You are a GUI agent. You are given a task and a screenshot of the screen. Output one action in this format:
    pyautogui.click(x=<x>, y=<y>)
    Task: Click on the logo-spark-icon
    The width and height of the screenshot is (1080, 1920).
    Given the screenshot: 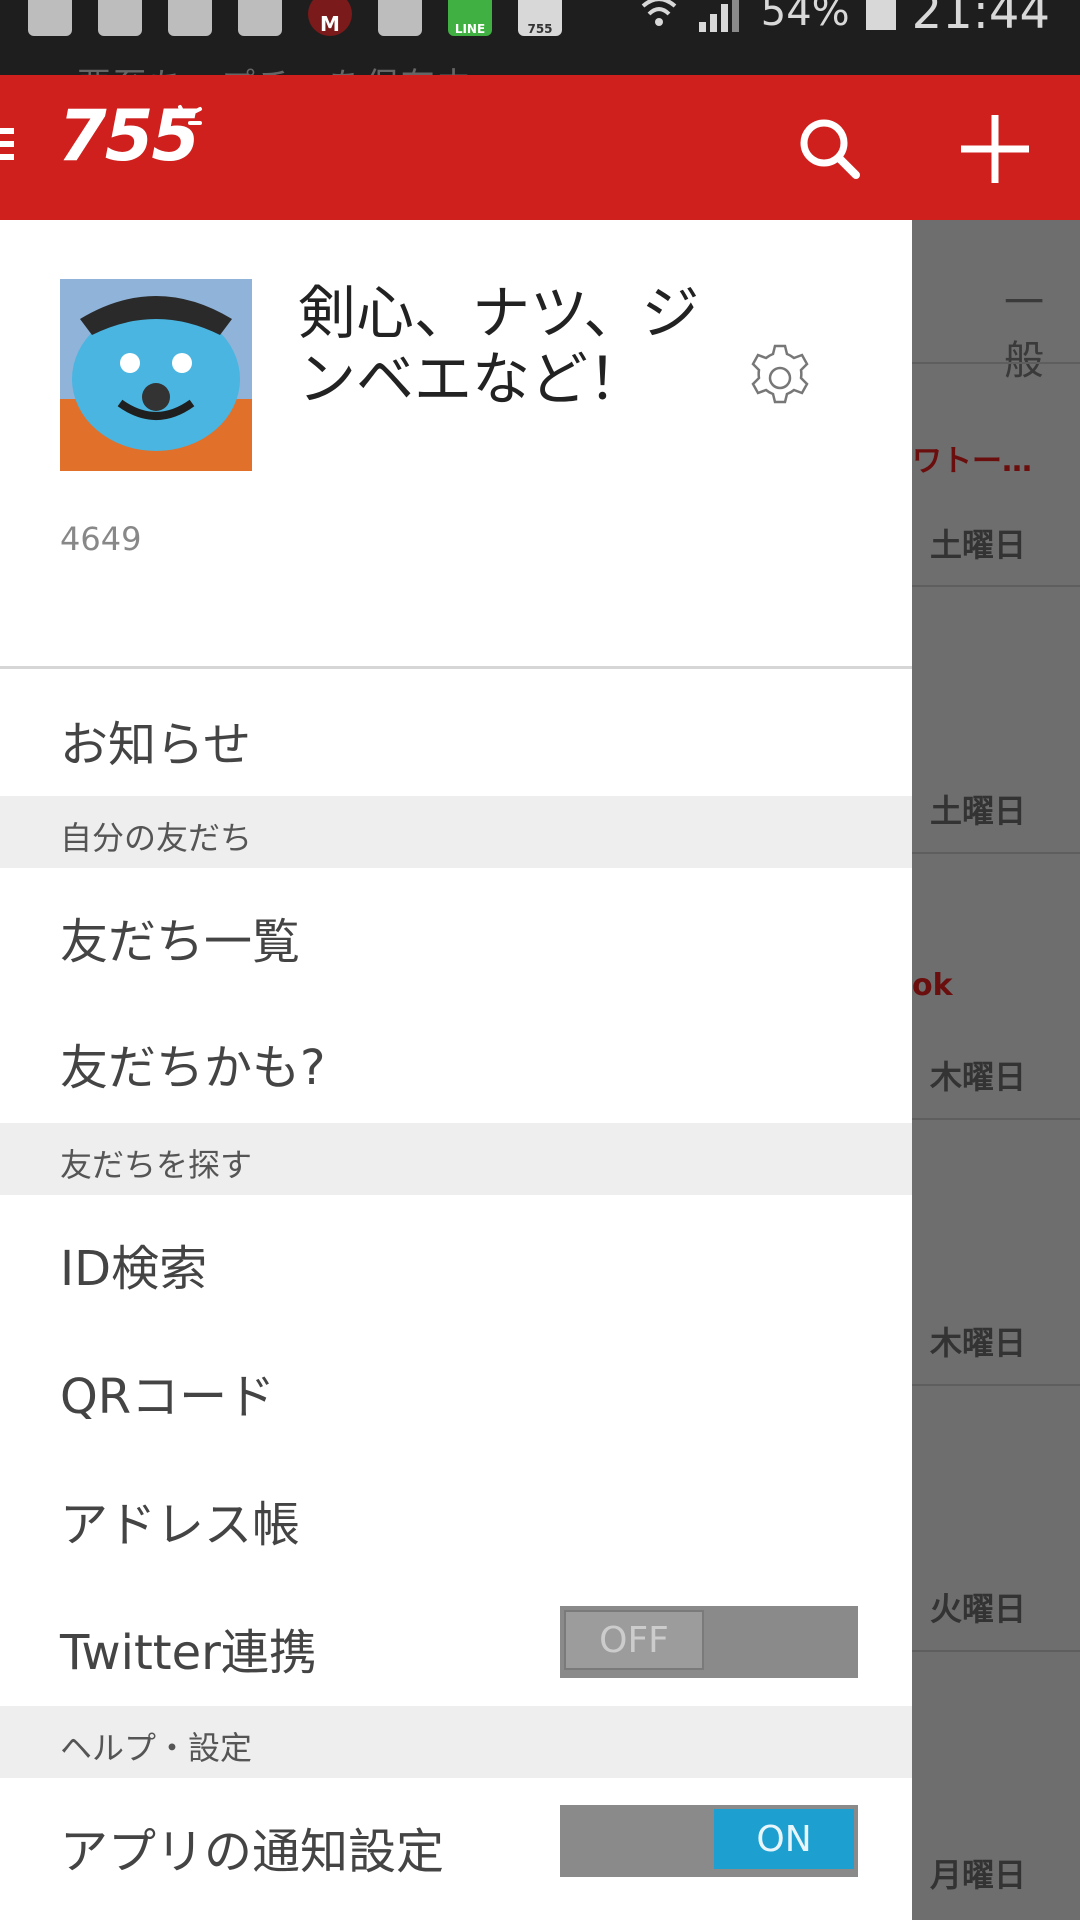 What is the action you would take?
    pyautogui.click(x=190, y=115)
    